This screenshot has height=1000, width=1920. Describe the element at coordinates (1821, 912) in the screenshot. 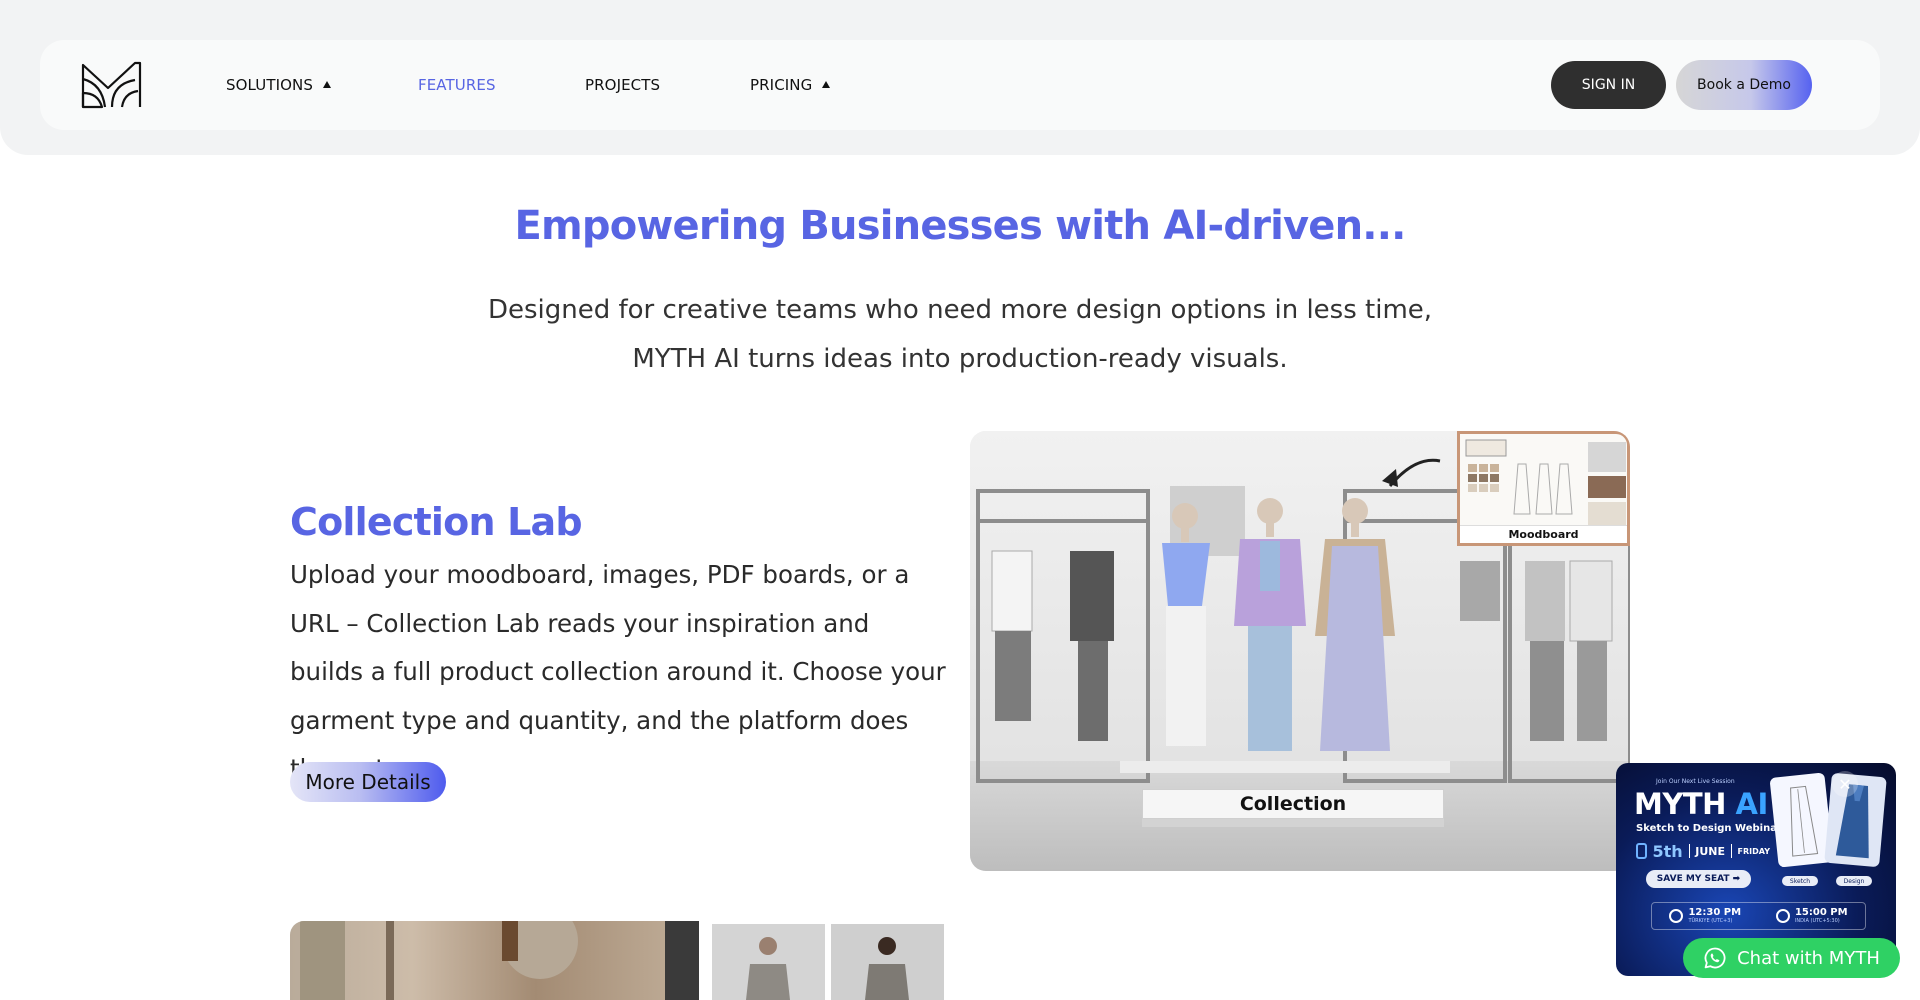

I see `time-value: 15:00 PM` at that location.